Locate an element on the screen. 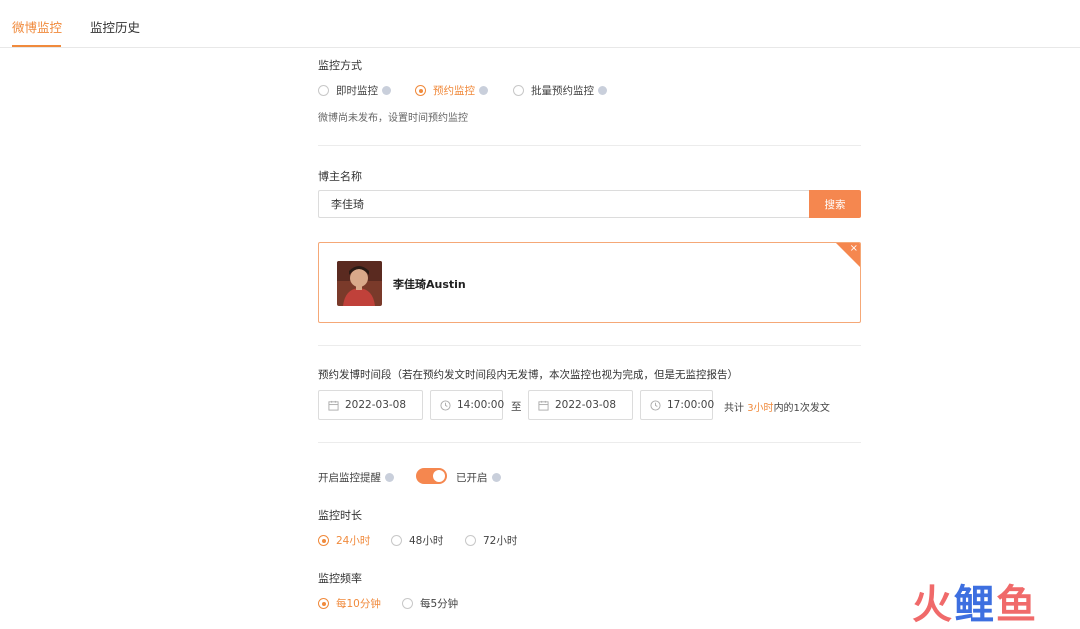 The width and height of the screenshot is (1080, 629). monitor-mode-hint: 微博尚未发布，设置时间预约监控 is located at coordinates (393, 118).